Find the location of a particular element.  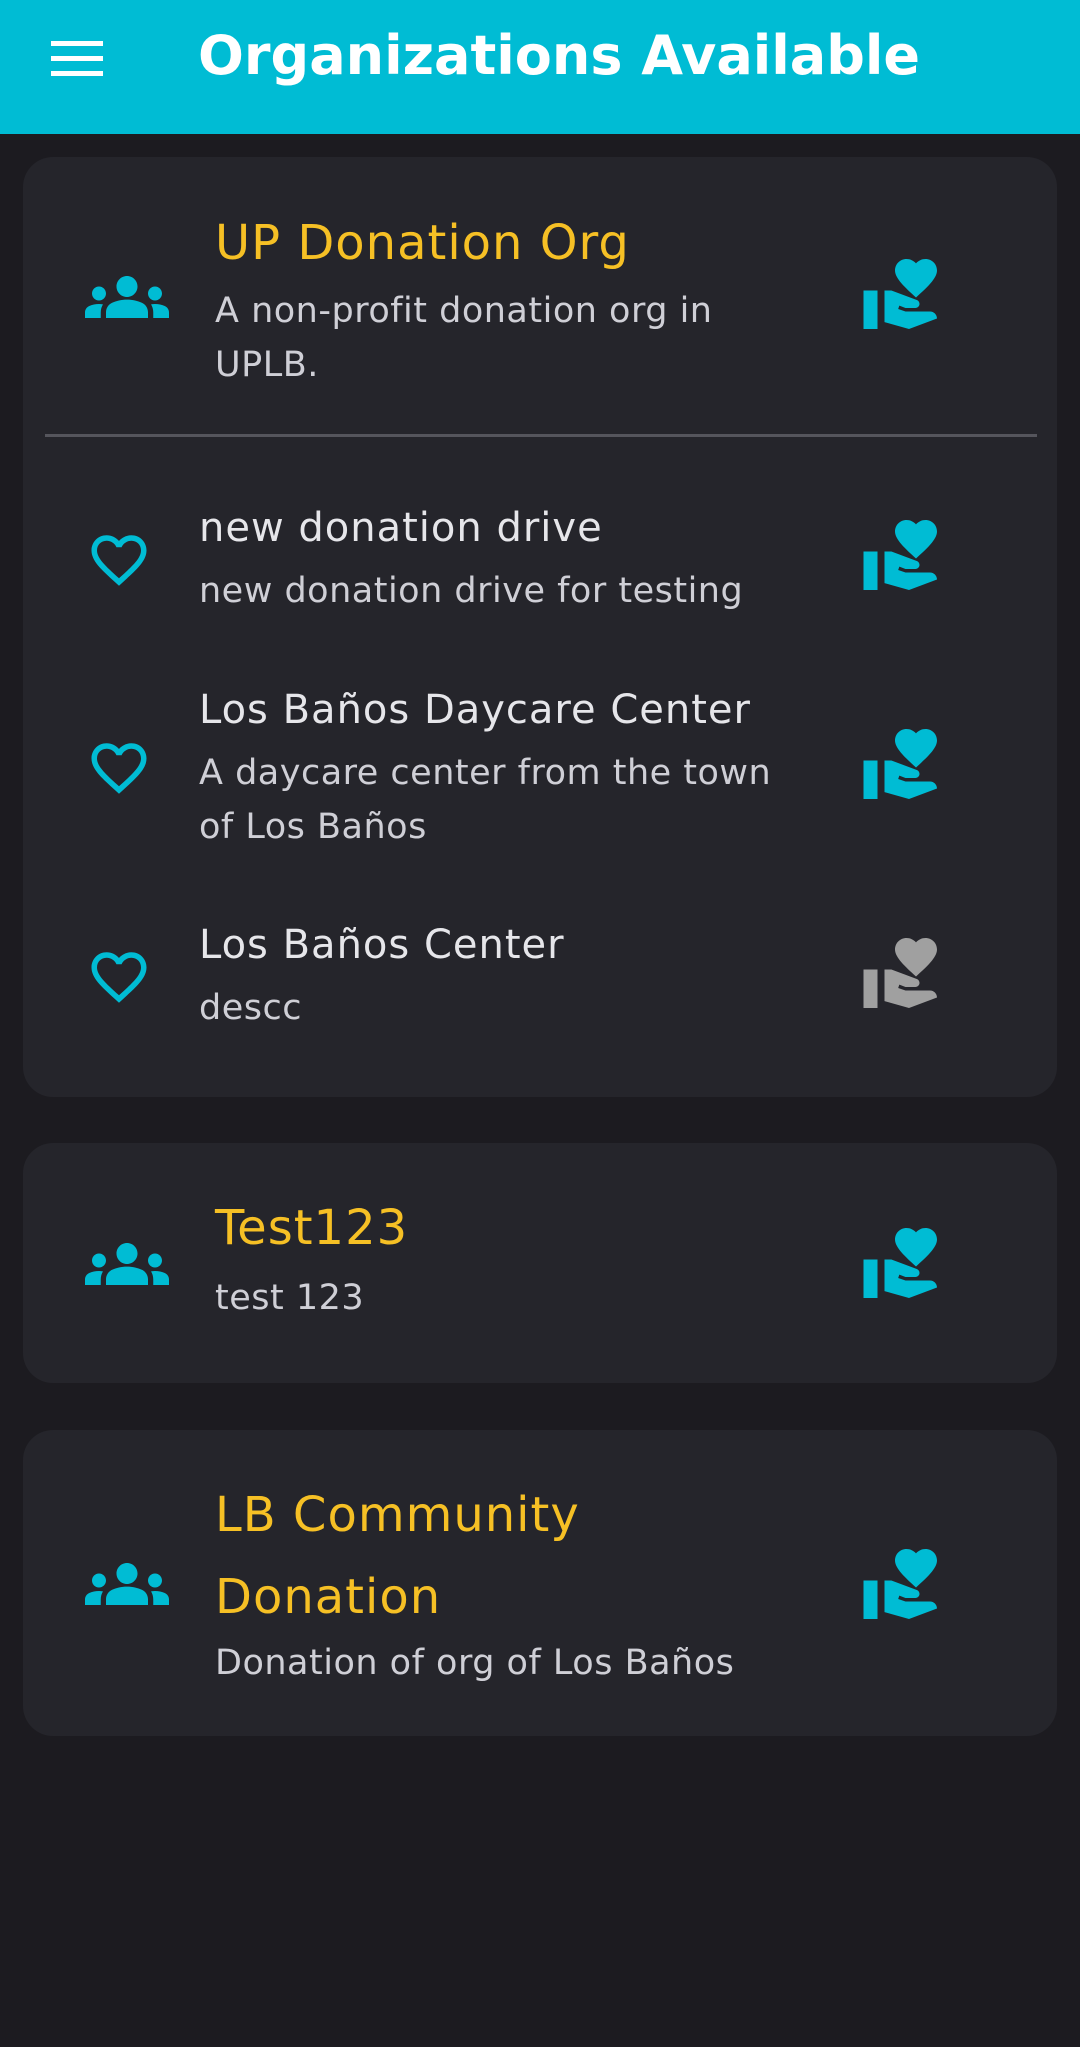

drive-description: descc is located at coordinates (250, 1008).